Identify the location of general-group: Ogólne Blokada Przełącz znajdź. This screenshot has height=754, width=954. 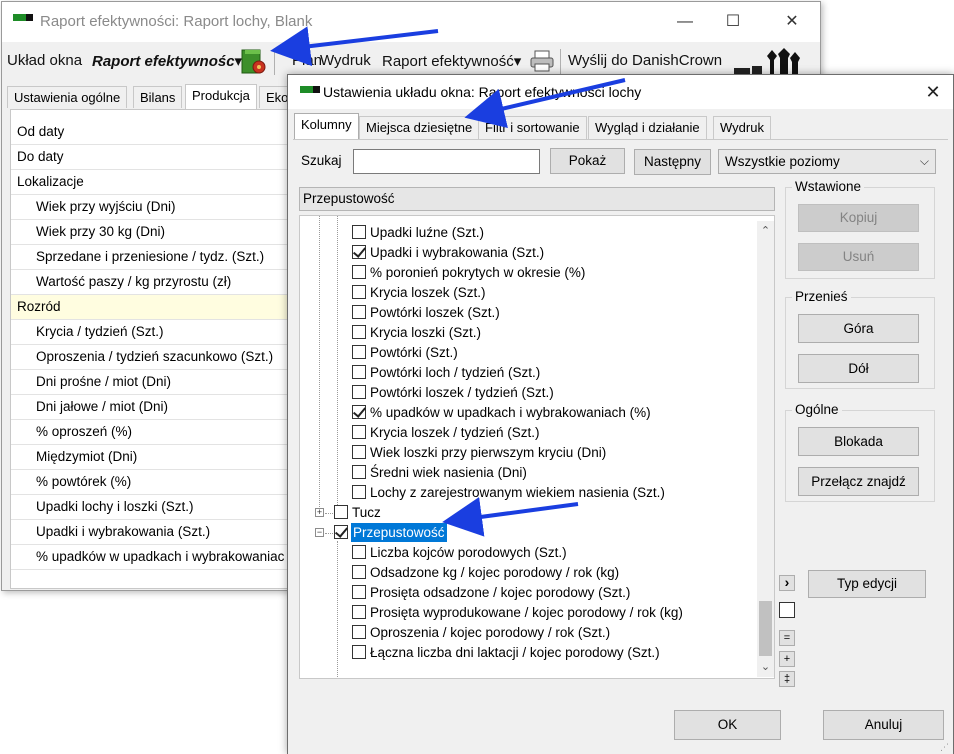
(860, 452).